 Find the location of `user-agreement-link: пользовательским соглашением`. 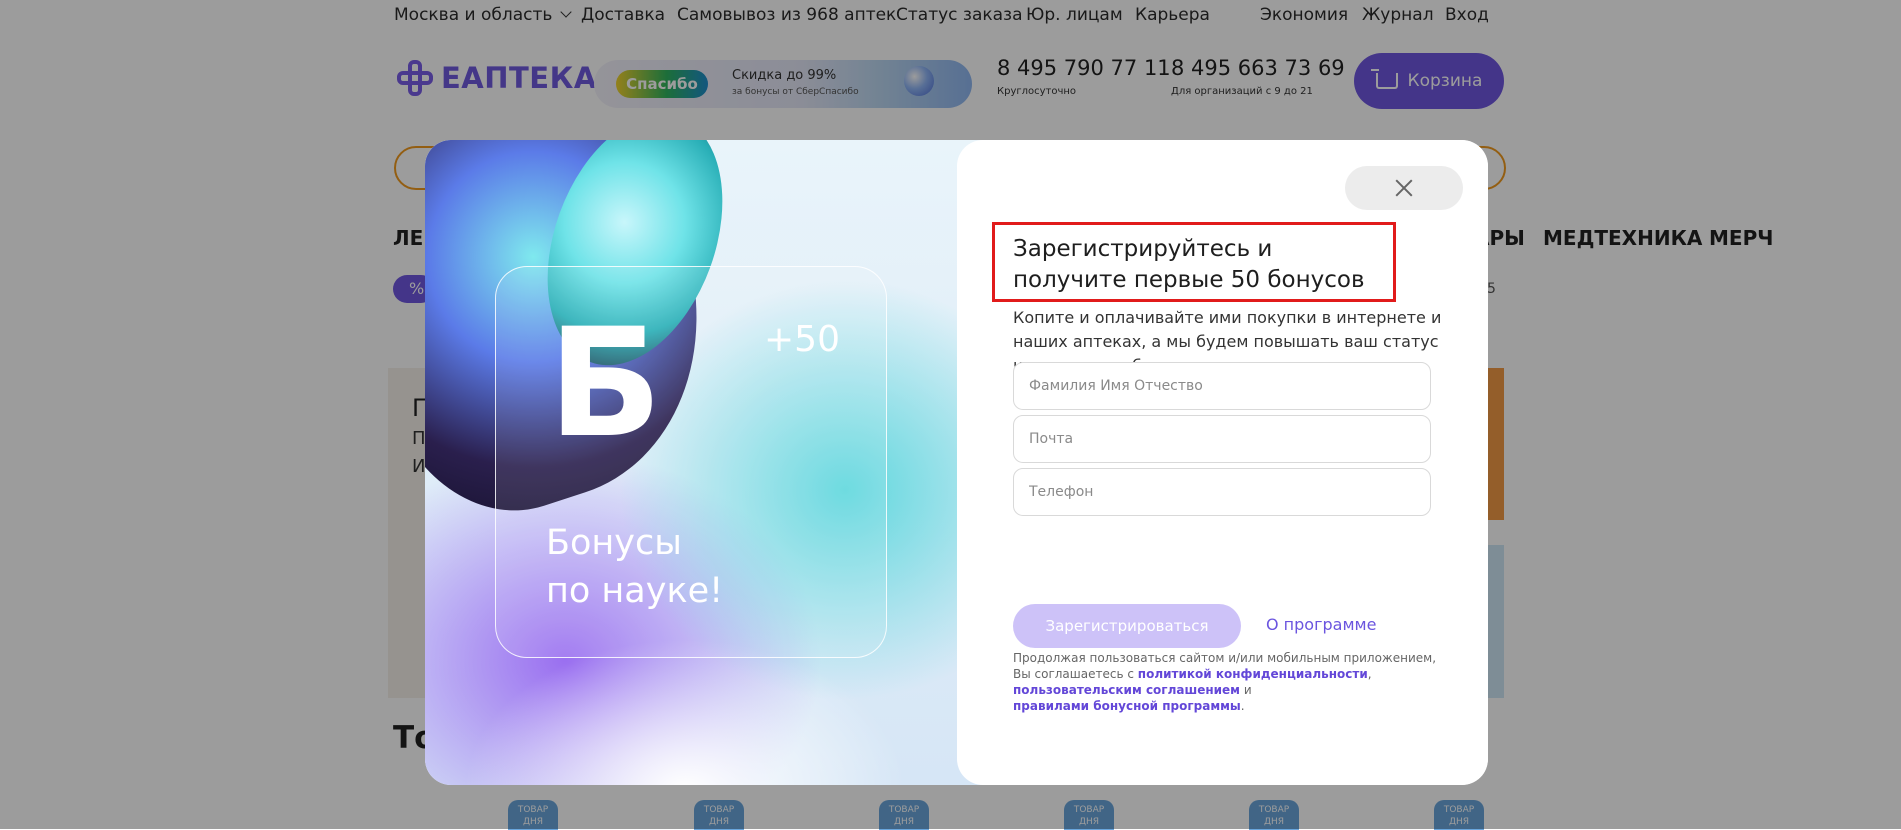

user-agreement-link: пользовательским соглашением is located at coordinates (1126, 690).